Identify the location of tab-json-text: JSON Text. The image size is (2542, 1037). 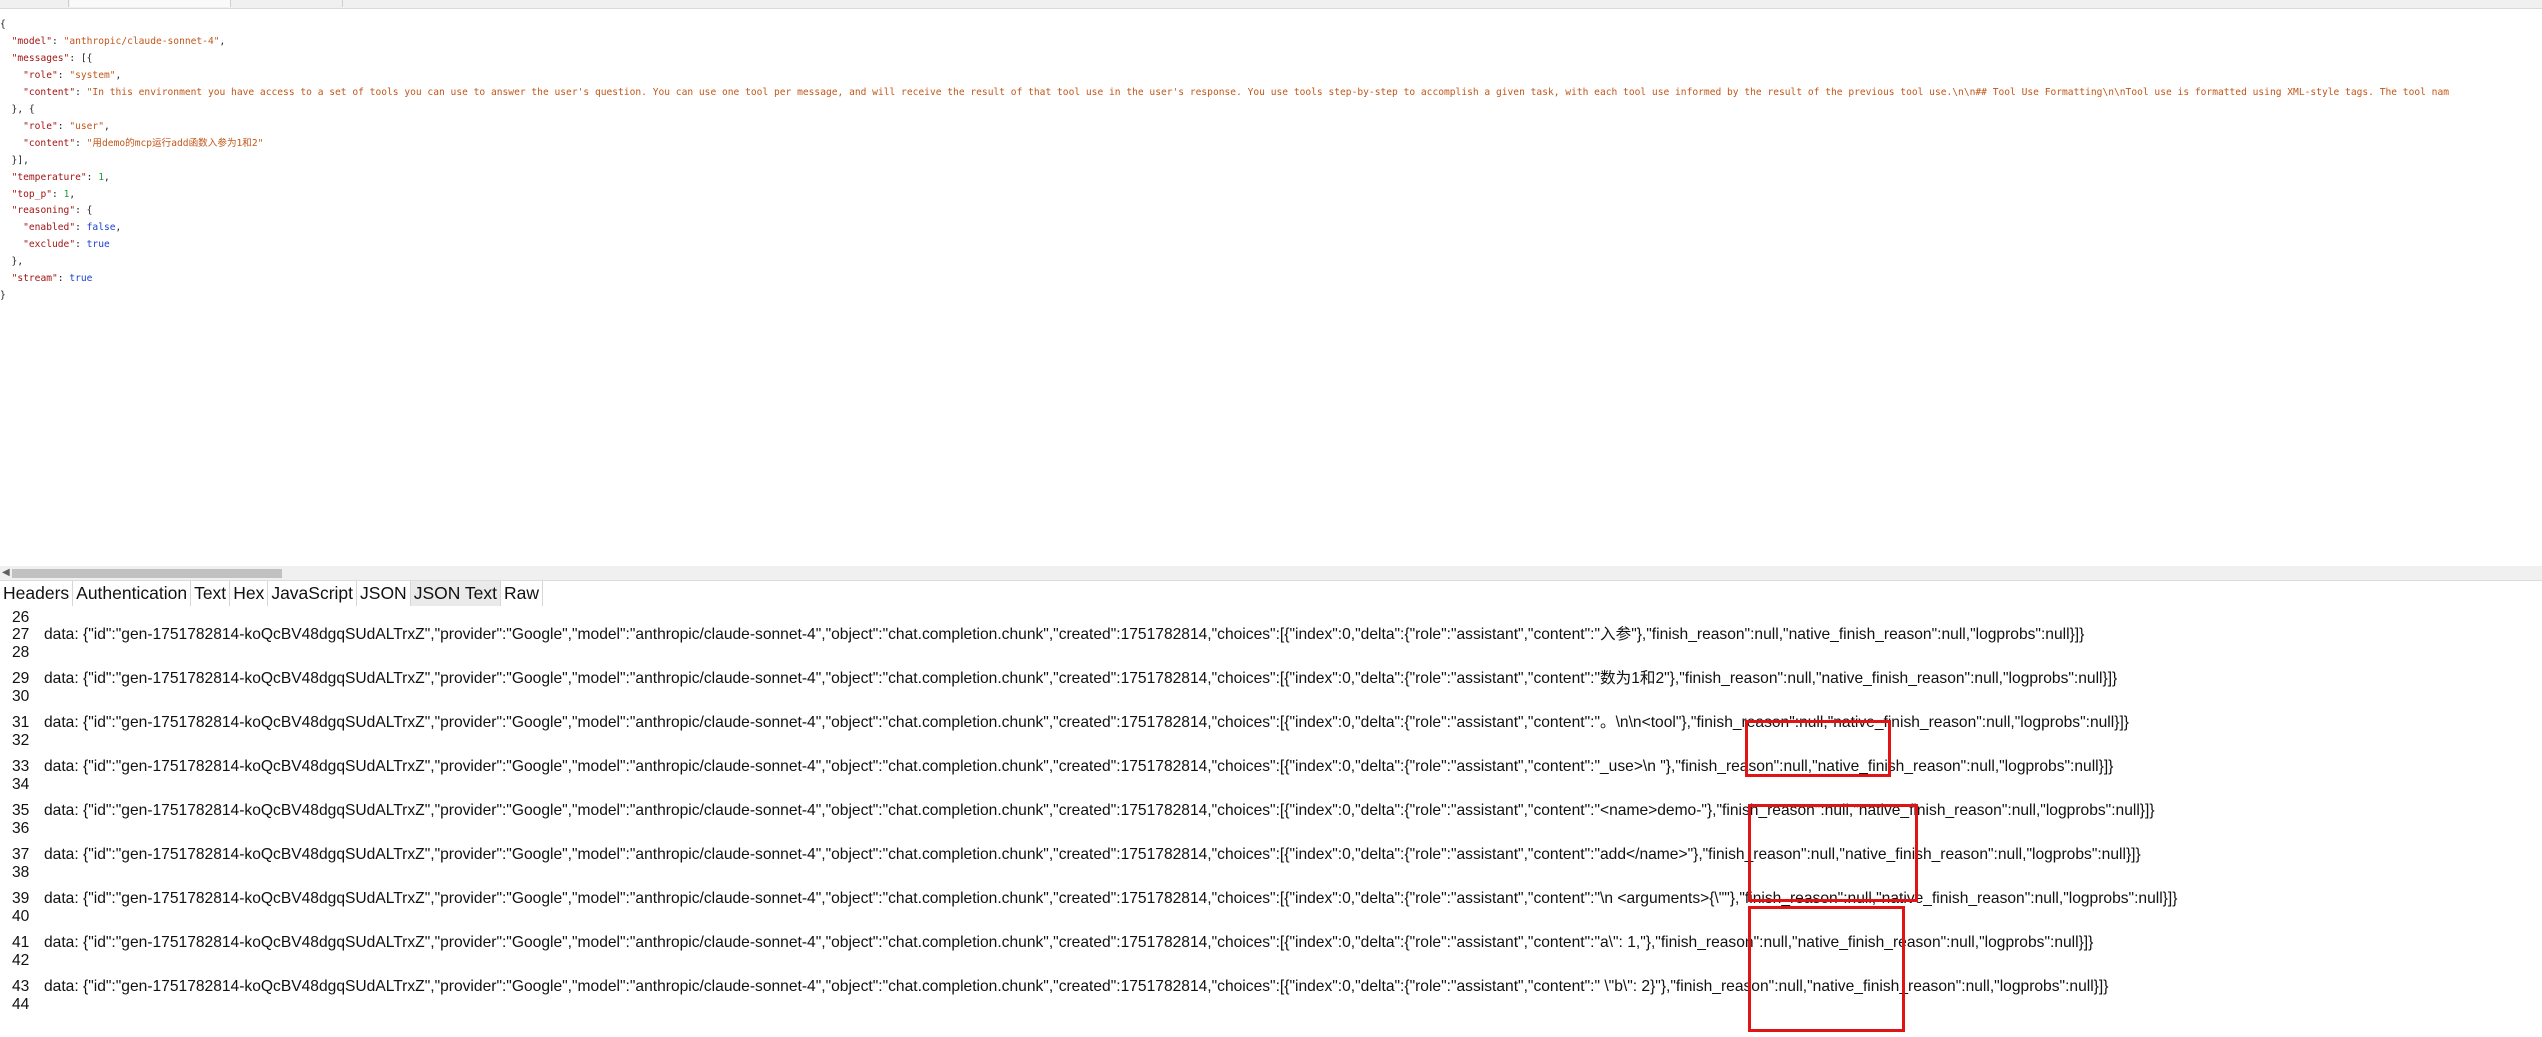
(456, 593).